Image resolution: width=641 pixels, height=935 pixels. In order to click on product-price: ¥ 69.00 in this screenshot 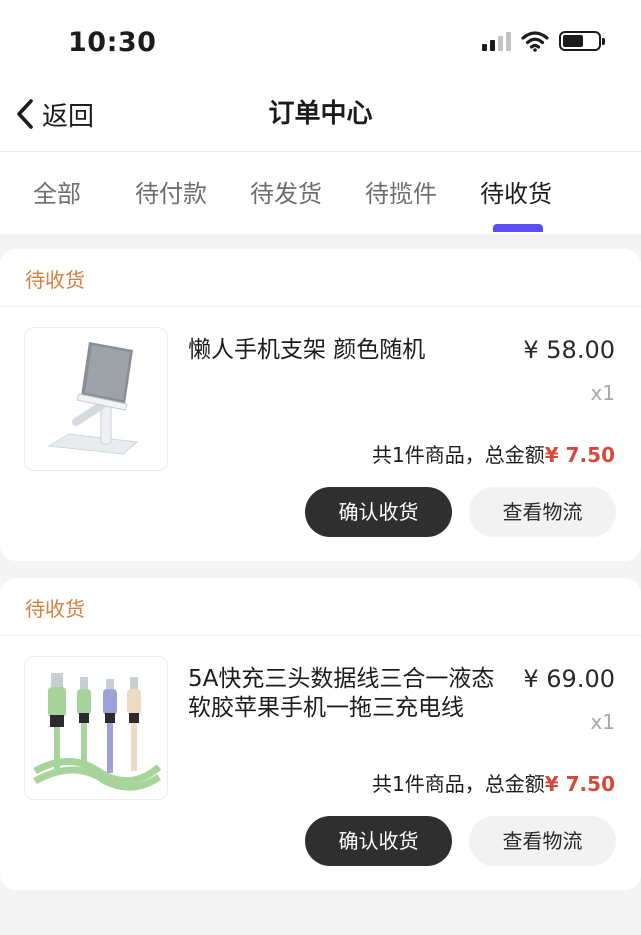, I will do `click(569, 679)`.